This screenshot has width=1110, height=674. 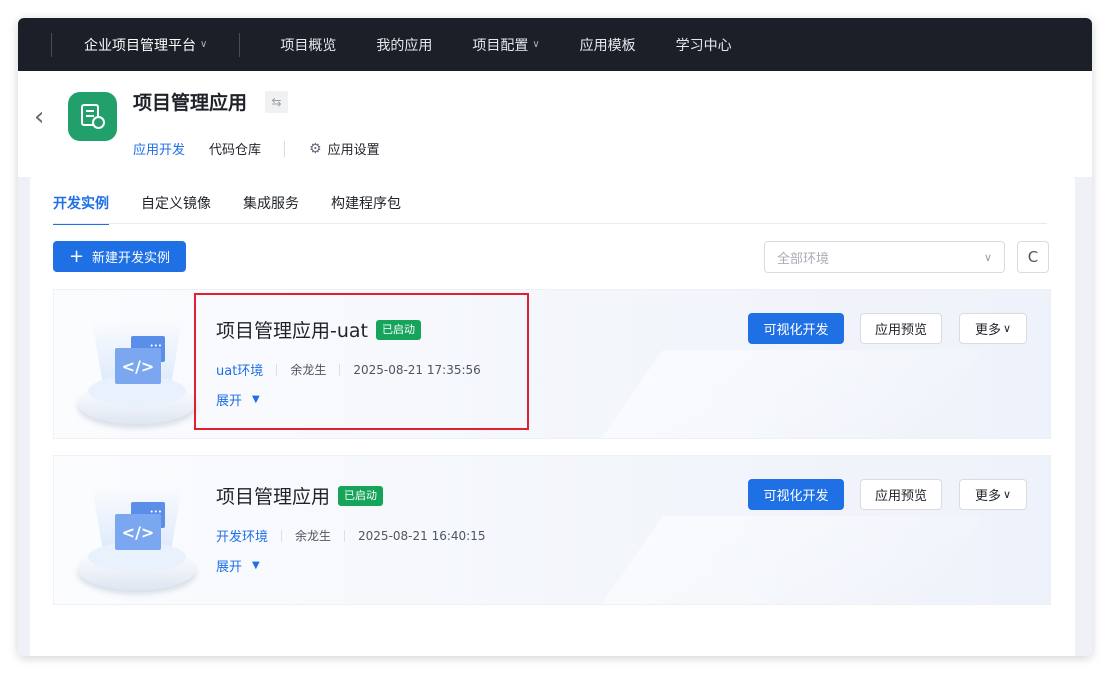 What do you see at coordinates (271, 209) in the screenshot?
I see `subtab-integration-services: 集成服务` at bounding box center [271, 209].